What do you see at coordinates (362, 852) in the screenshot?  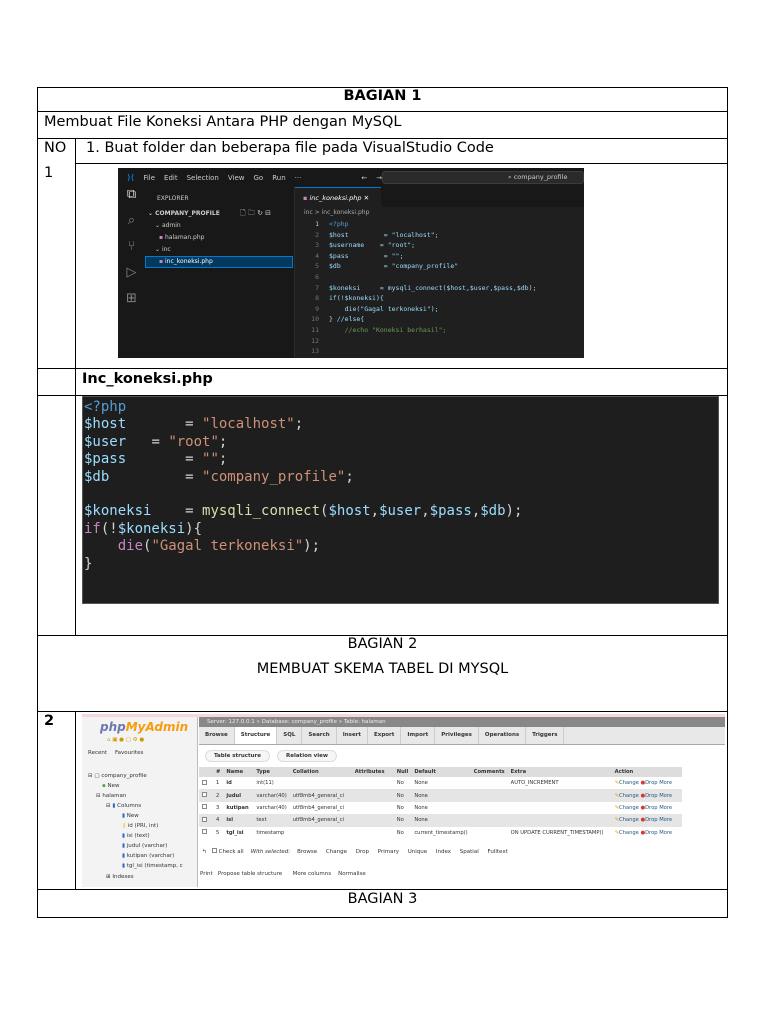 I see `bulk-drop: Drop` at bounding box center [362, 852].